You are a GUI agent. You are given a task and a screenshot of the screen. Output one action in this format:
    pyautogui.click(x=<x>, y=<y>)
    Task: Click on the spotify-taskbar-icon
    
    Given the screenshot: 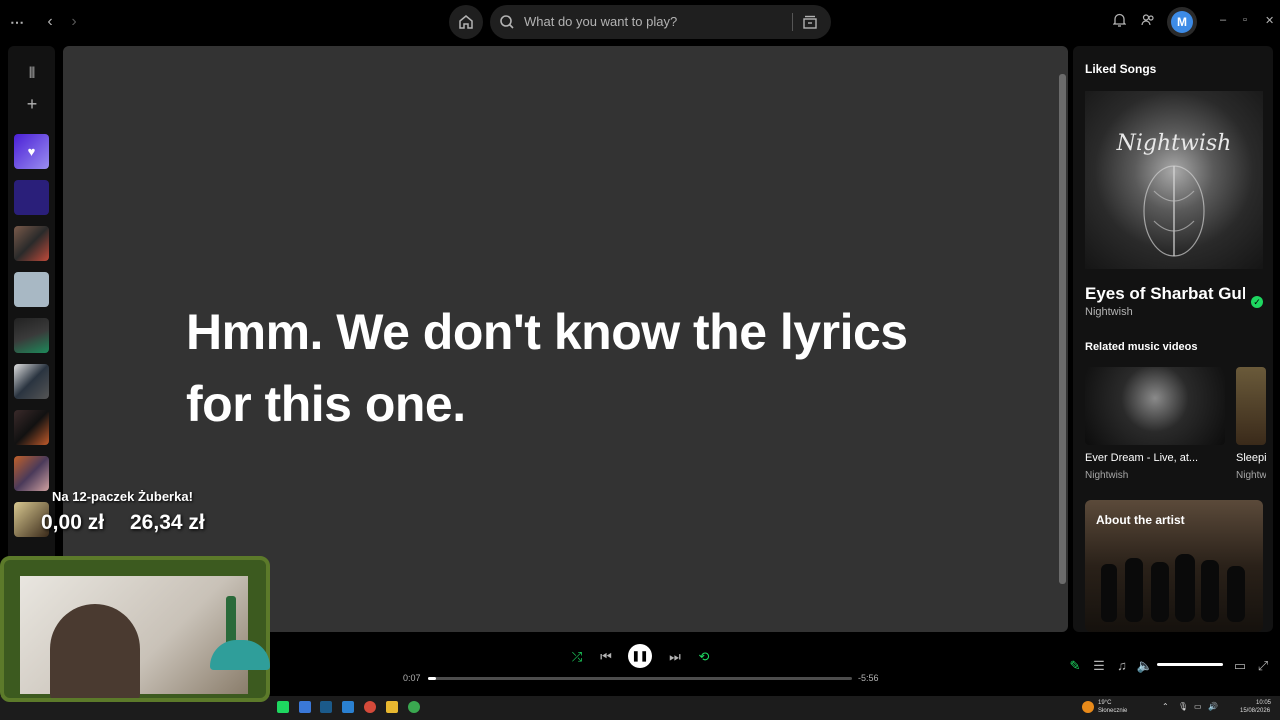 What is the action you would take?
    pyautogui.click(x=283, y=707)
    